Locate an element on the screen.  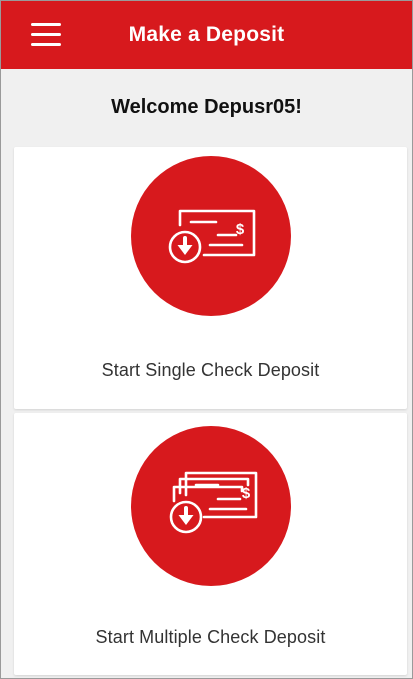
multiple-check-deposit-button: $ is located at coordinates (210, 506).